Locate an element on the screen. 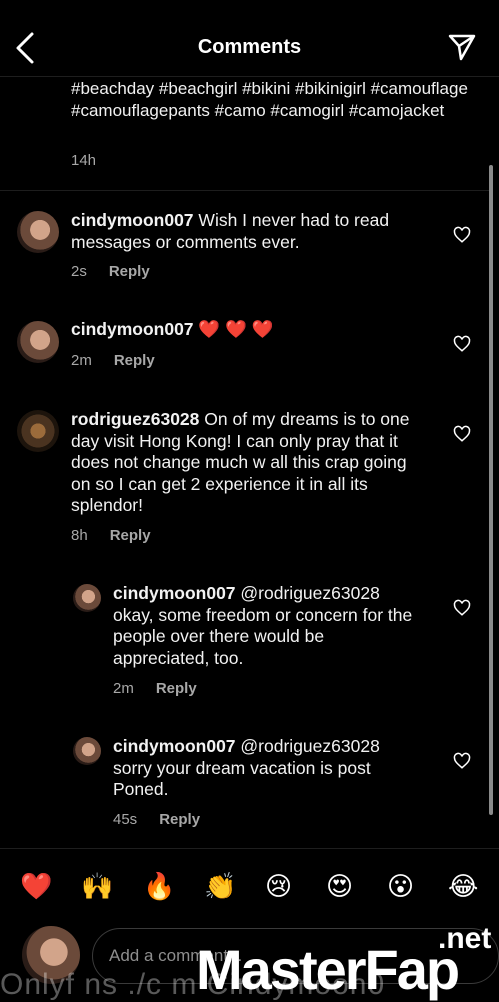 This screenshot has width=499, height=1002. comment-meta: 8h Reply is located at coordinates (111, 535).